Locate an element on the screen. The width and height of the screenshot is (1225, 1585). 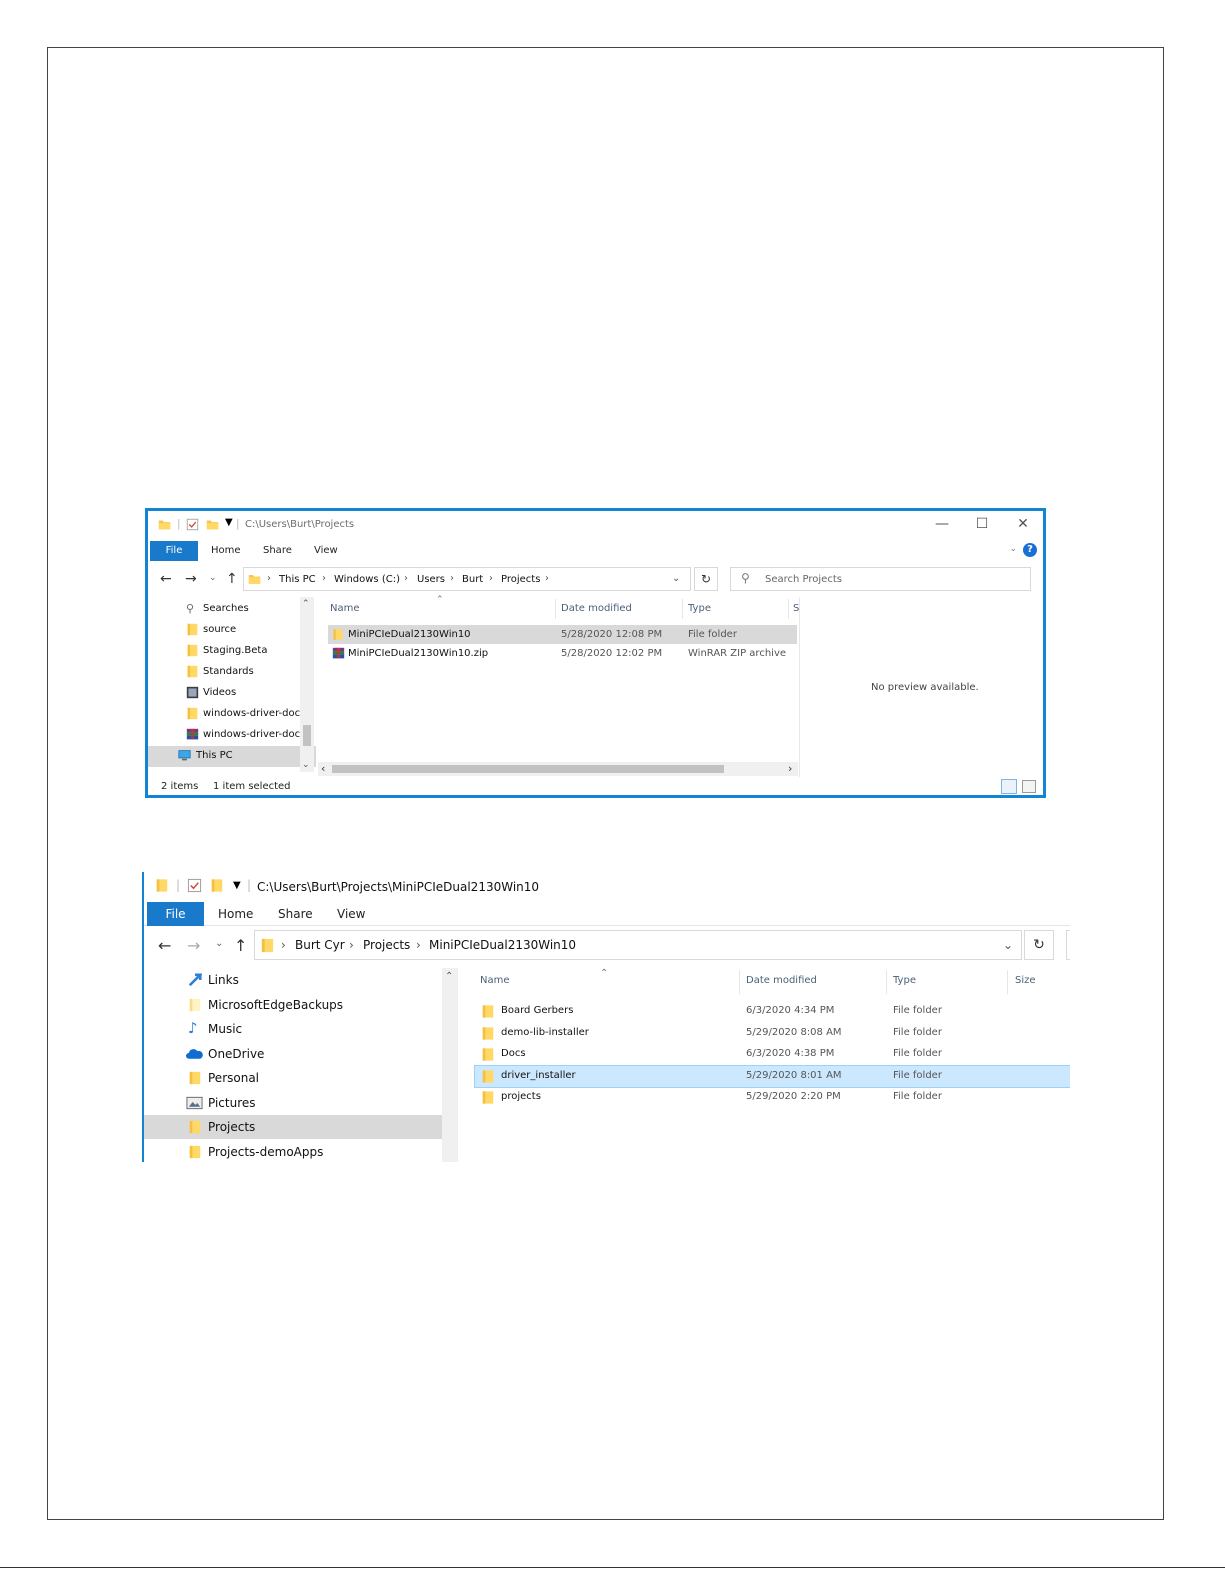
maximize-button: ☐ is located at coordinates (982, 524).